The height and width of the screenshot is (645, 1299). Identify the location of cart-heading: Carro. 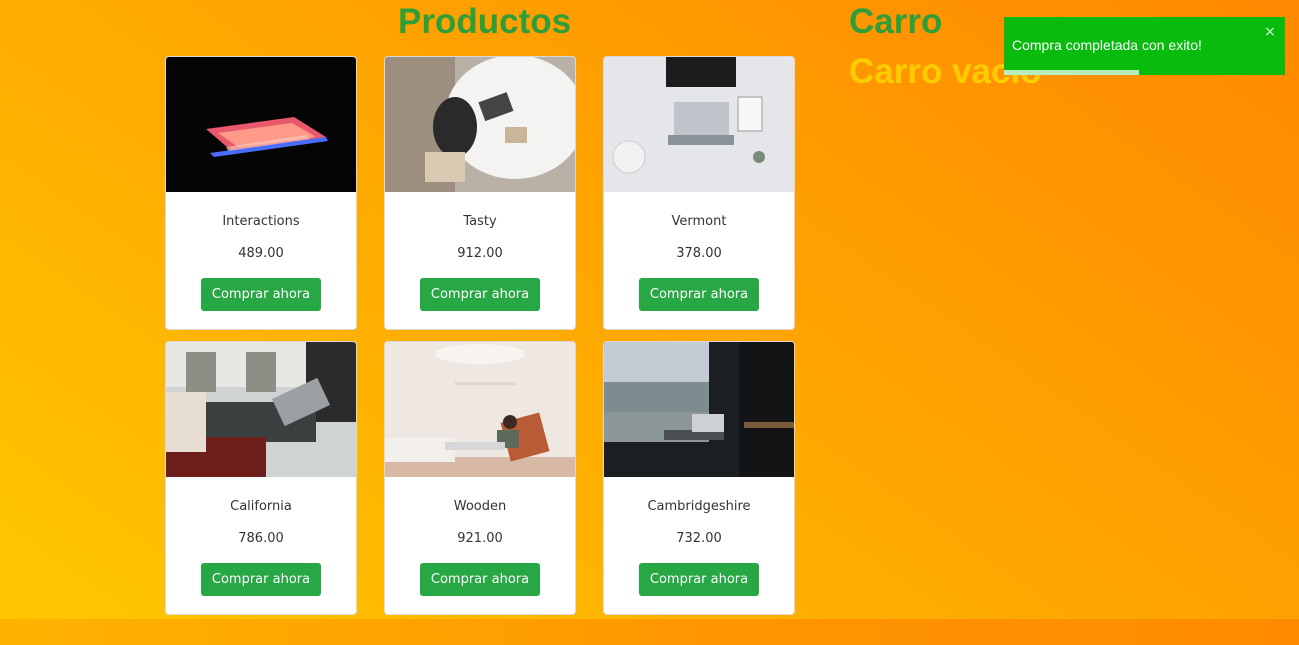
(896, 21).